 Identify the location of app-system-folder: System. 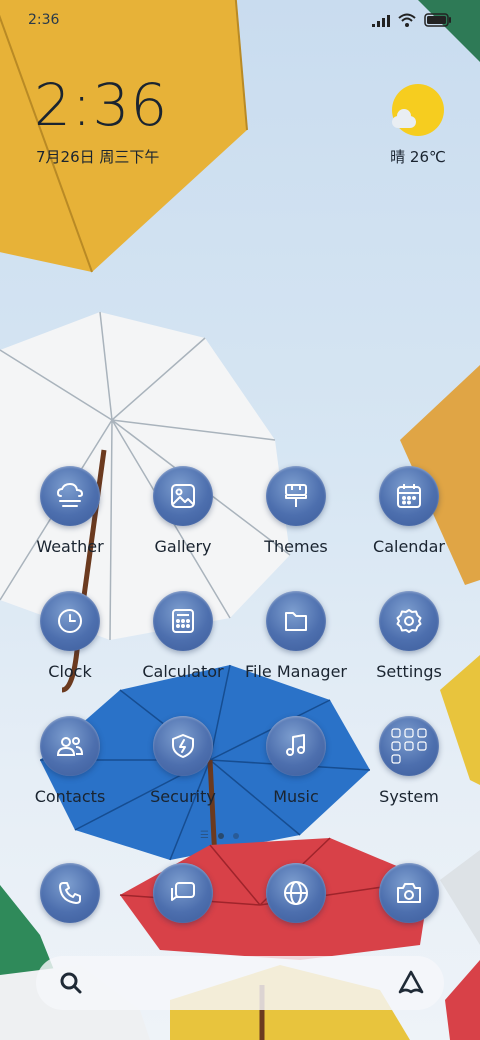
(409, 766).